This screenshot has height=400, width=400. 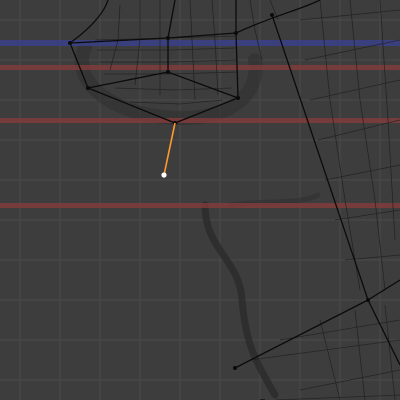 I want to click on blue-guide-line, so click(x=200, y=43).